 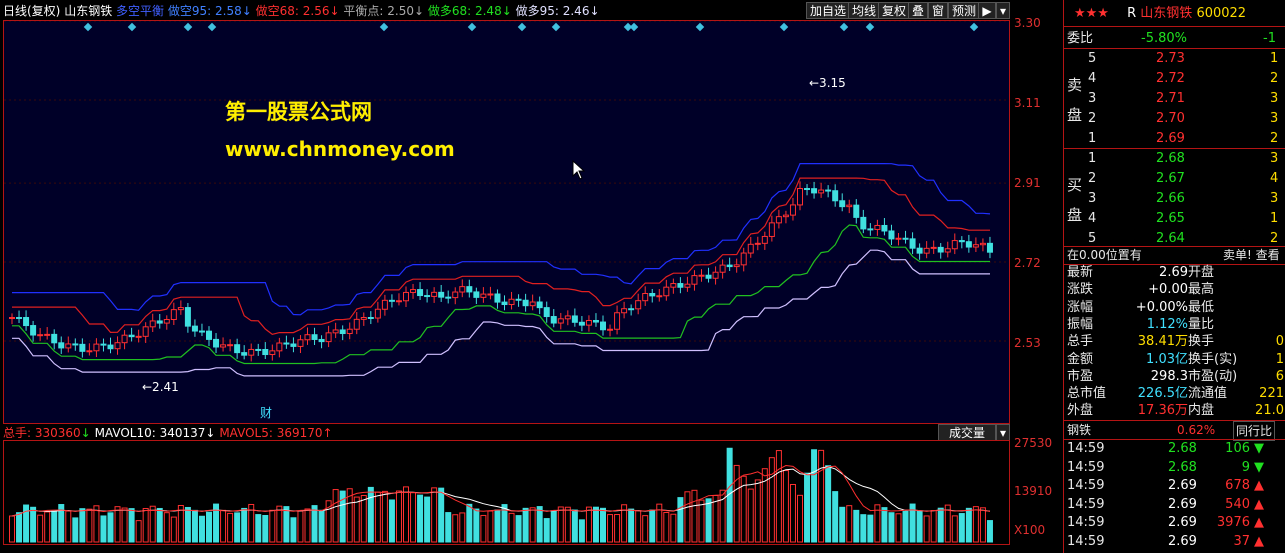 What do you see at coordinates (271, 433) in the screenshot?
I see `mavol5: MAVOL5: 369170` at bounding box center [271, 433].